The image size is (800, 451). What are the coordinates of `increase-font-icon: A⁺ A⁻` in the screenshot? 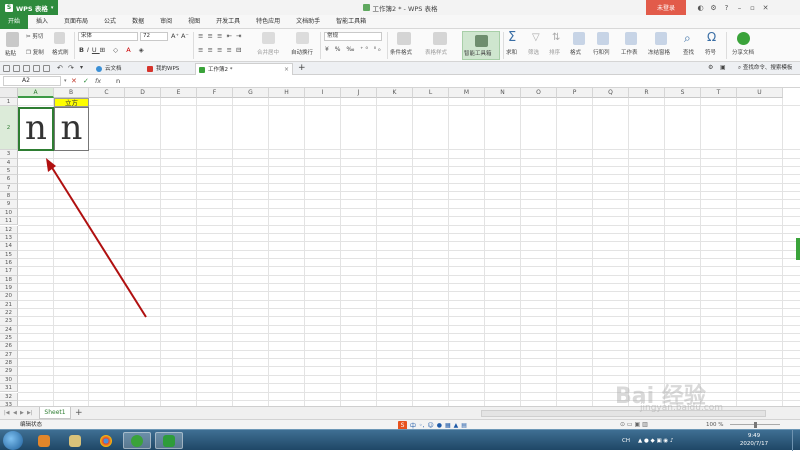 It's located at (180, 36).